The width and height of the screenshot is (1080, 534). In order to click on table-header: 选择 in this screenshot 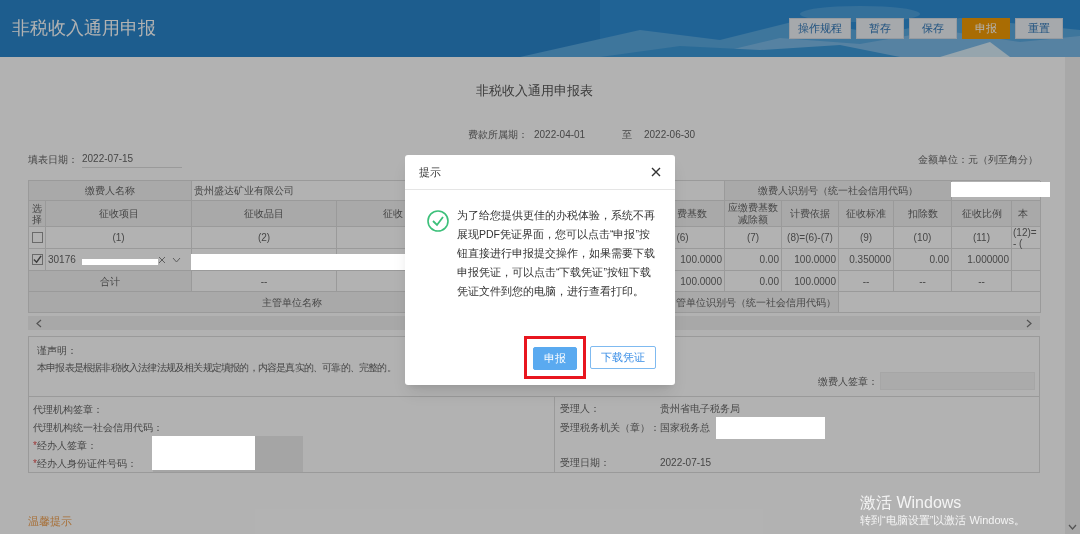, I will do `click(37, 214)`.